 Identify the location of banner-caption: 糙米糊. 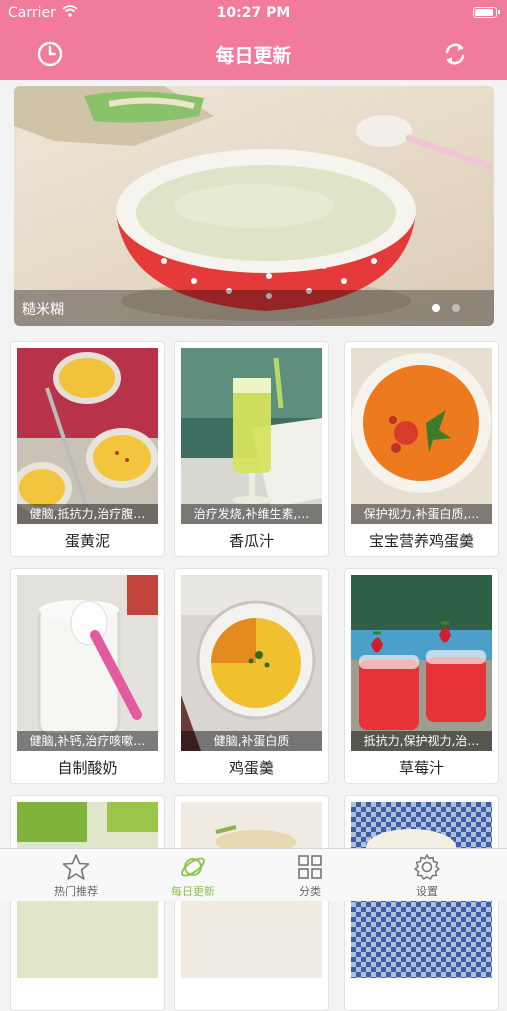
(43, 310).